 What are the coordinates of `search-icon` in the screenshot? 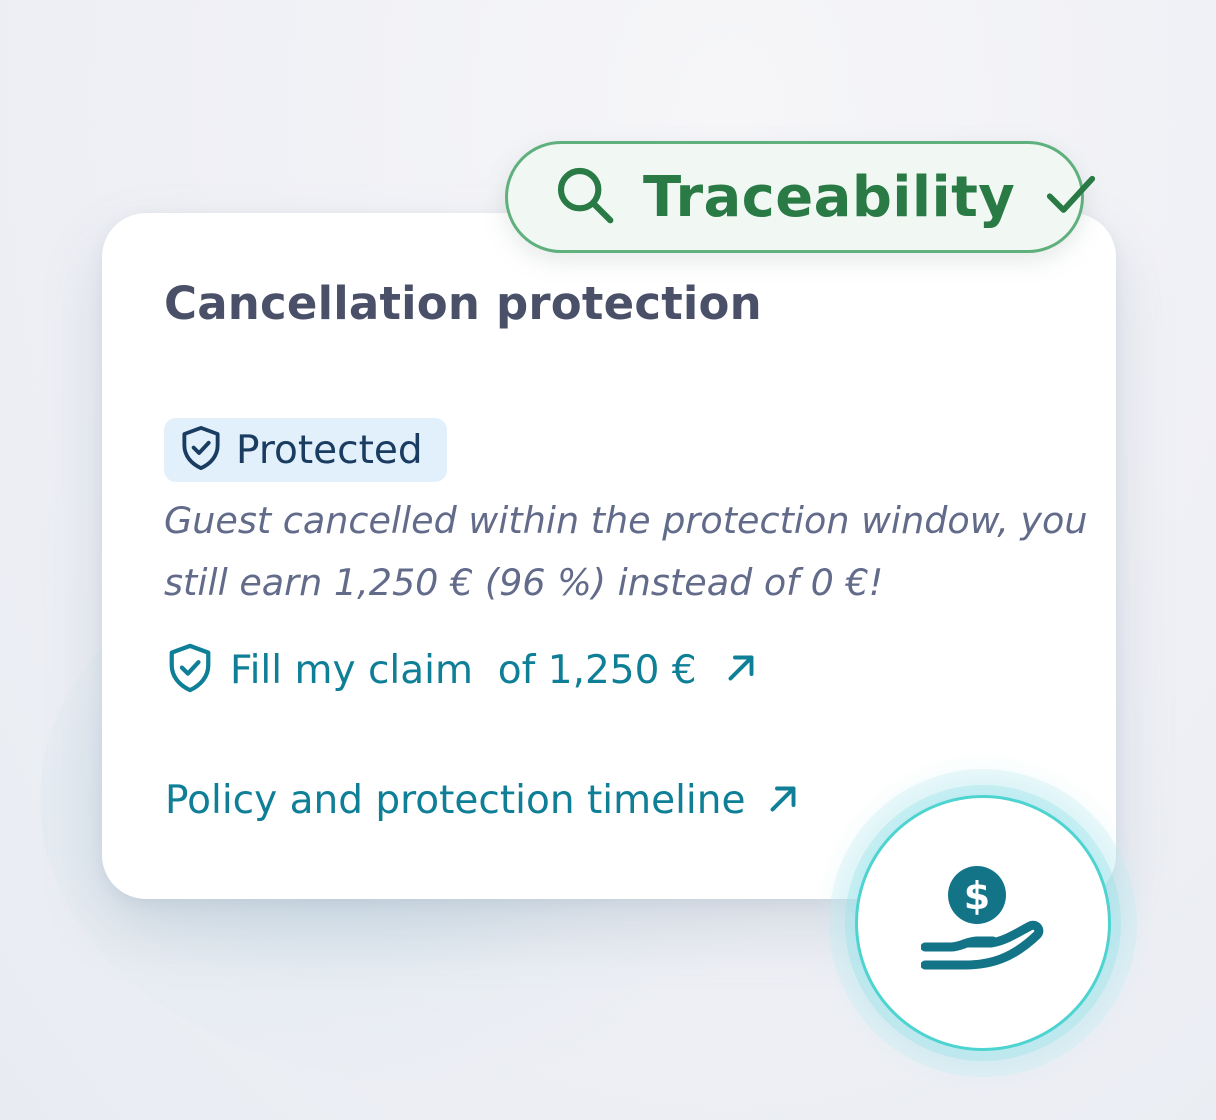 It's located at (585, 197).